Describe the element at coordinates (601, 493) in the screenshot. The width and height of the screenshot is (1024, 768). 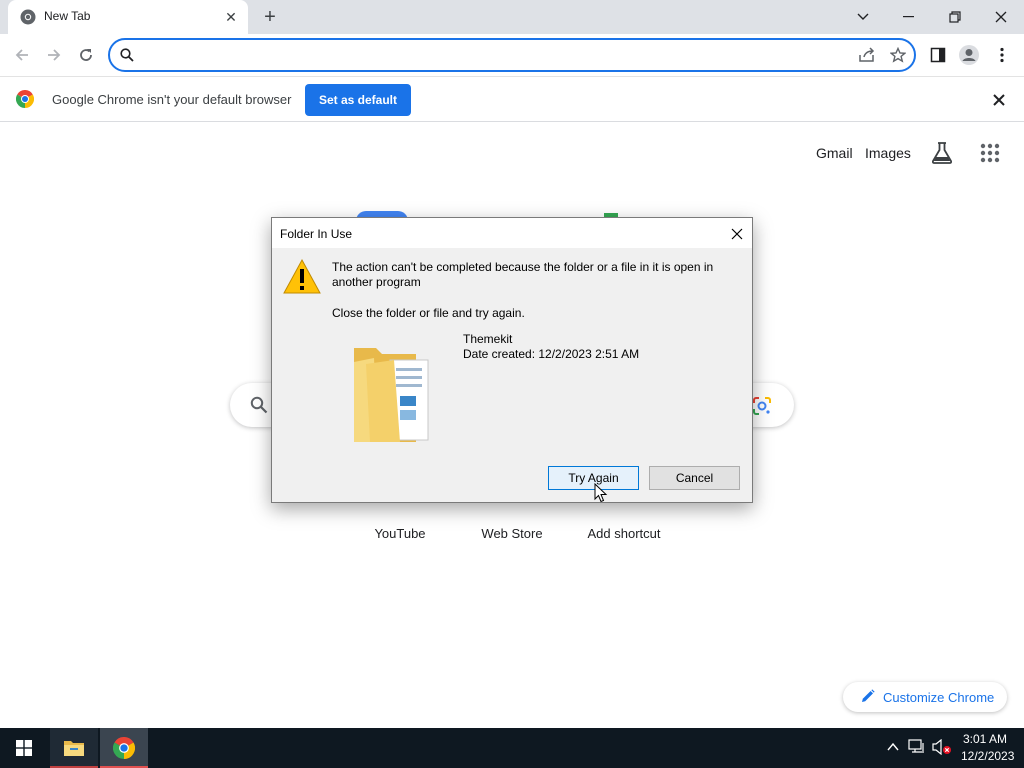
I see `mouse-cursor-icon` at that location.